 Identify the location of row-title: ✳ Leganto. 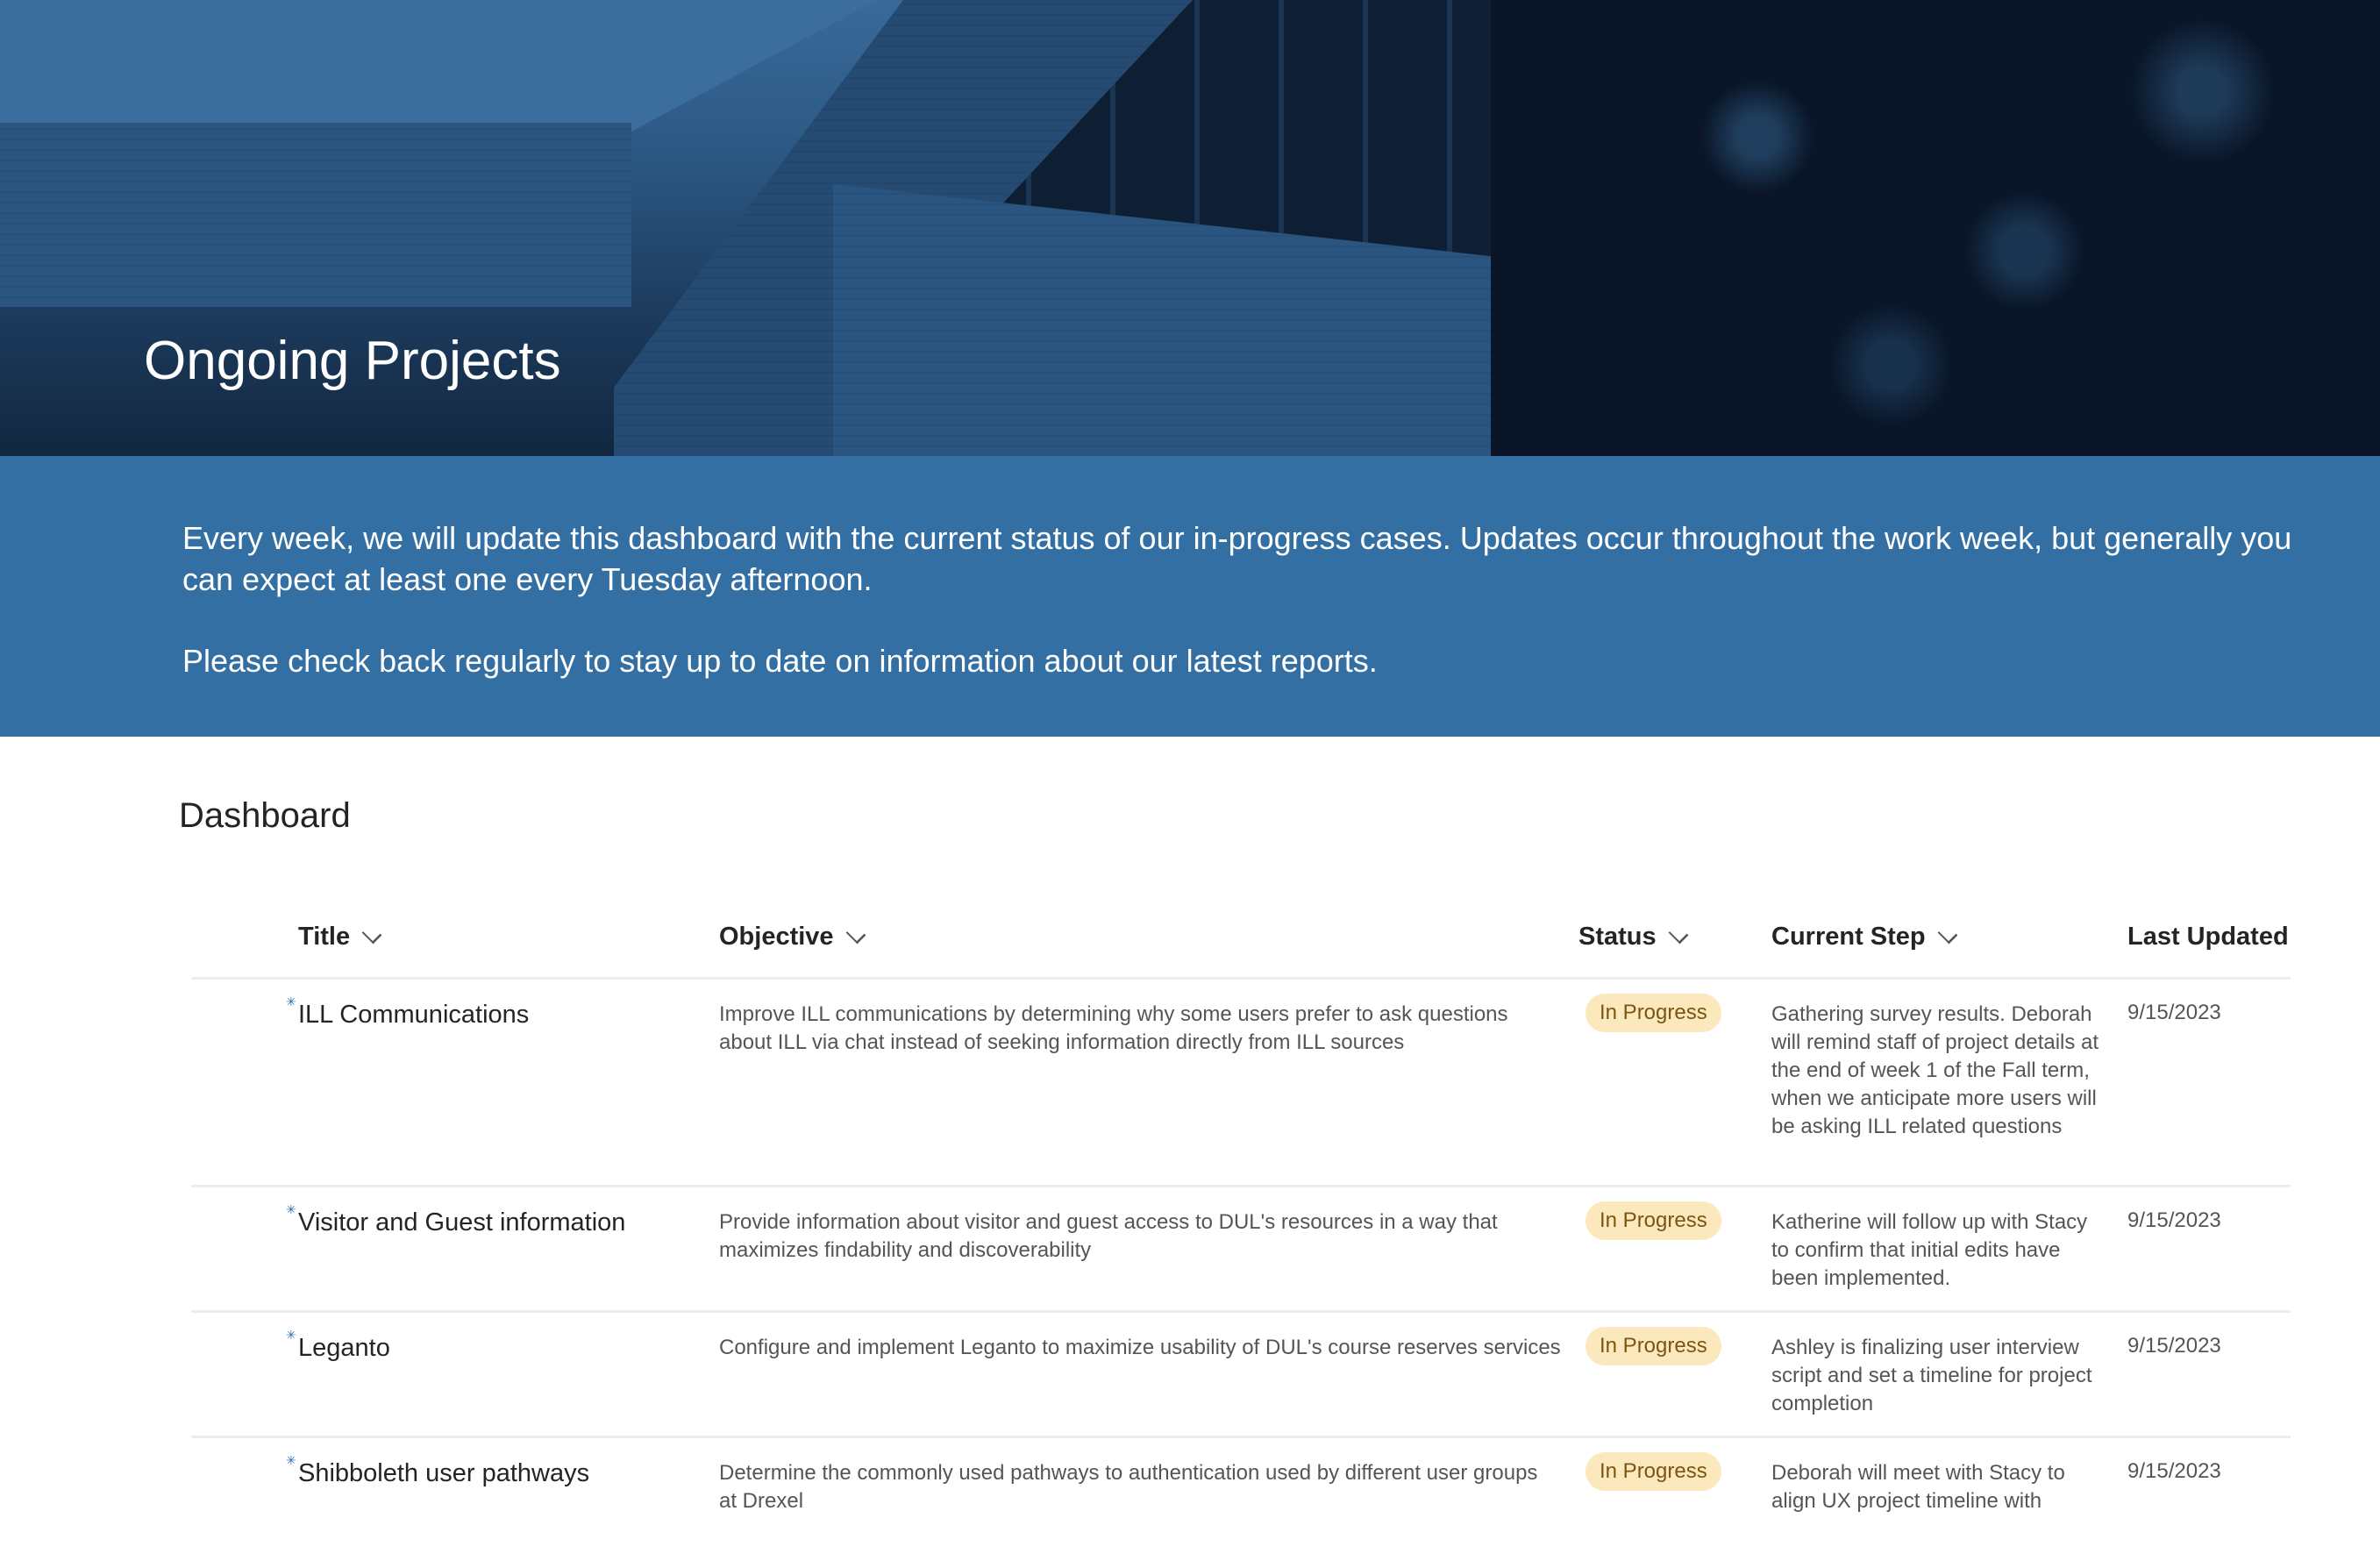
(338, 1346).